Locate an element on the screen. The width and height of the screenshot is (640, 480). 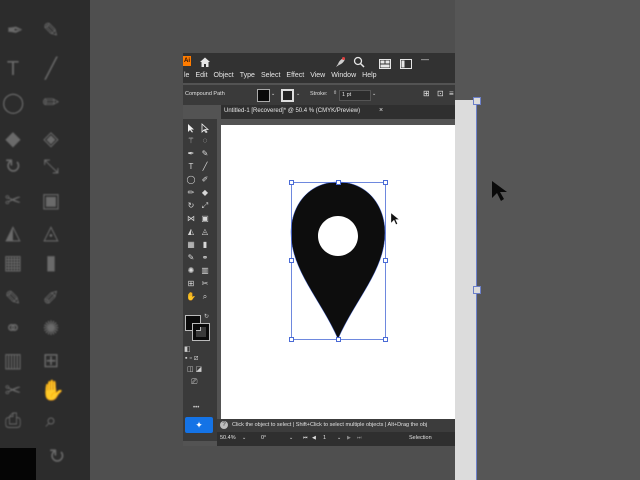
home-icon is located at coordinates (205, 61).